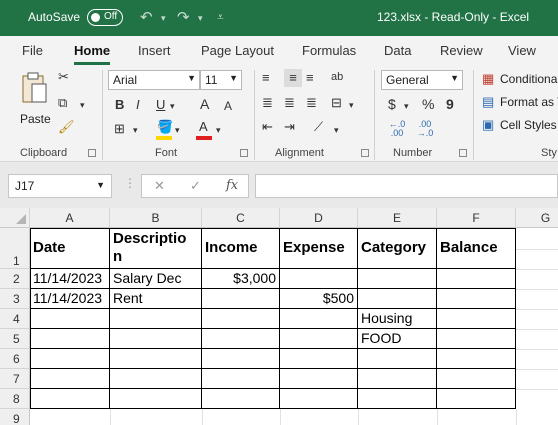 This screenshot has height=425, width=558. Describe the element at coordinates (105, 17) in the screenshot. I see `autosave-toggle: Off` at that location.